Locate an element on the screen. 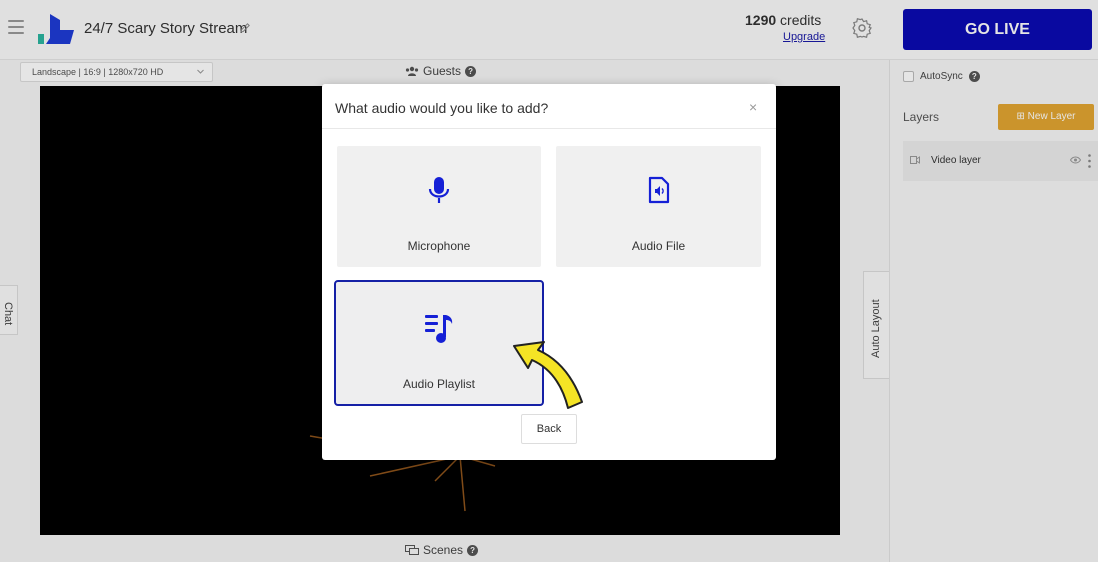  audio-file-option: Audio File is located at coordinates (658, 206).